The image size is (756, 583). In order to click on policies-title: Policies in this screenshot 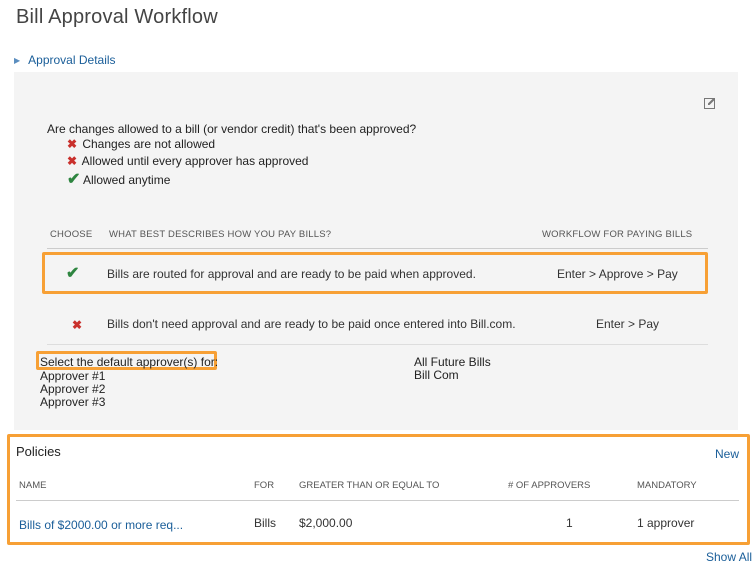, I will do `click(38, 451)`.